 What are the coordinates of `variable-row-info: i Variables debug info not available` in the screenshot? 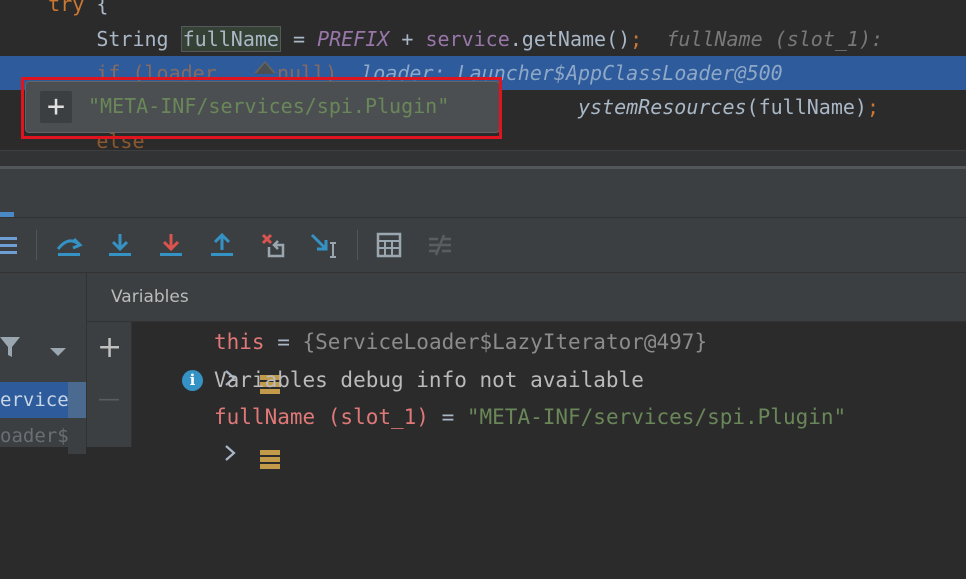 It's located at (549, 380).